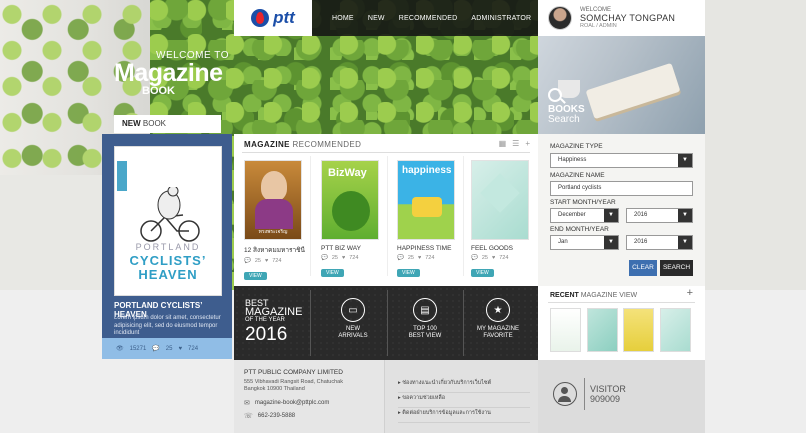 The height and width of the screenshot is (433, 806). Describe the element at coordinates (446, 413) in the screenshot. I see `footer-link-text: ติดต่อฝ่ายบริการข้อมูลและการใช้งาน` at that location.